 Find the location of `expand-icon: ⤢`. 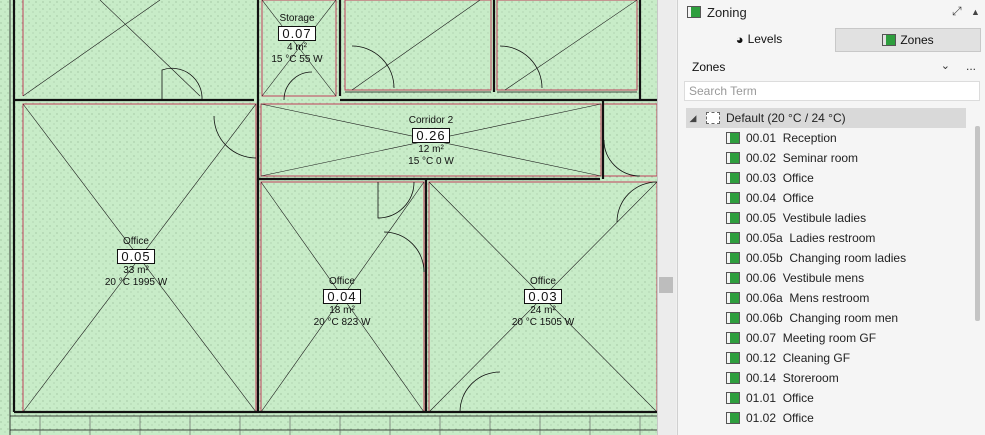

expand-icon: ⤢ is located at coordinates (957, 11).